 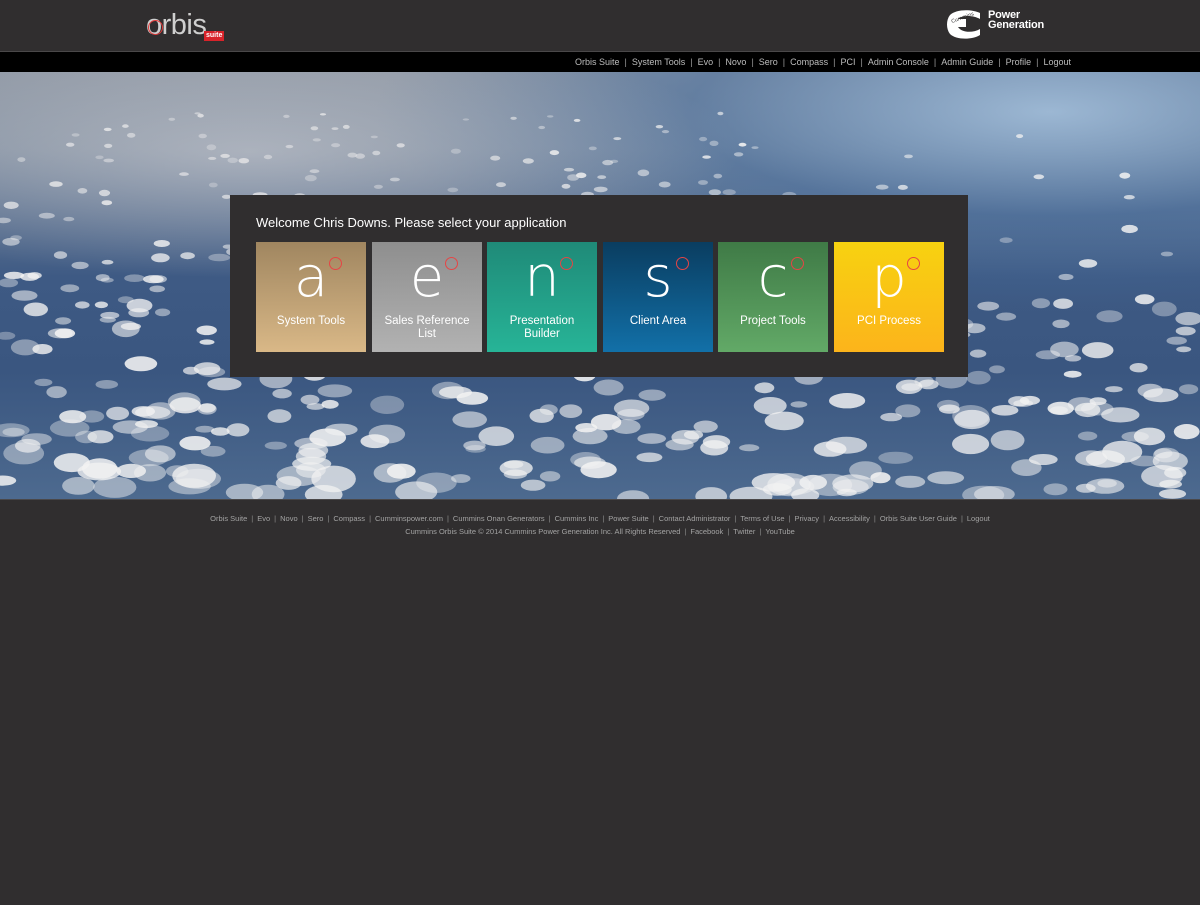 I want to click on brand-line-2: Generation, so click(x=1016, y=25).